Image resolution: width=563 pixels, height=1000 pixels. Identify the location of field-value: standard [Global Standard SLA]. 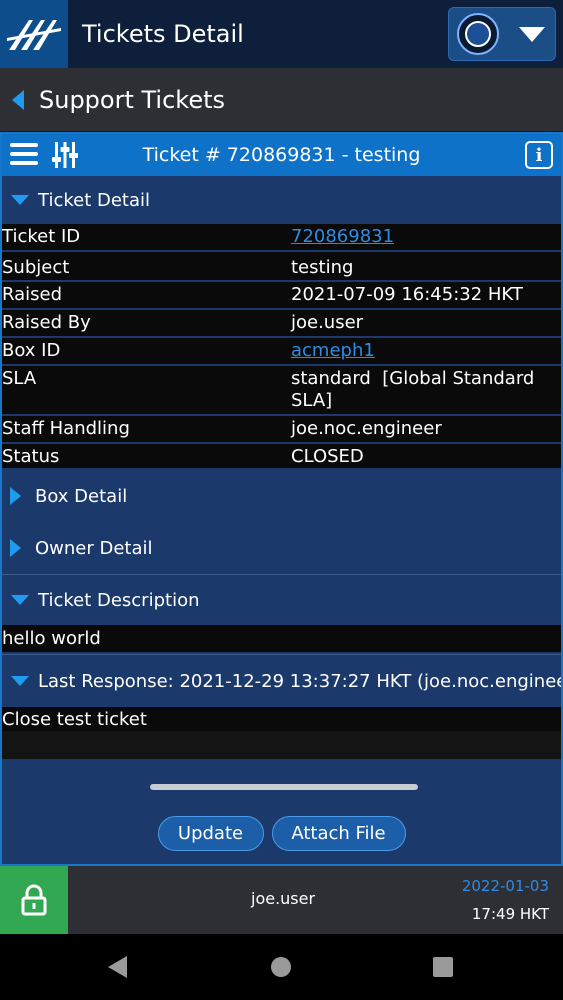
(426, 390).